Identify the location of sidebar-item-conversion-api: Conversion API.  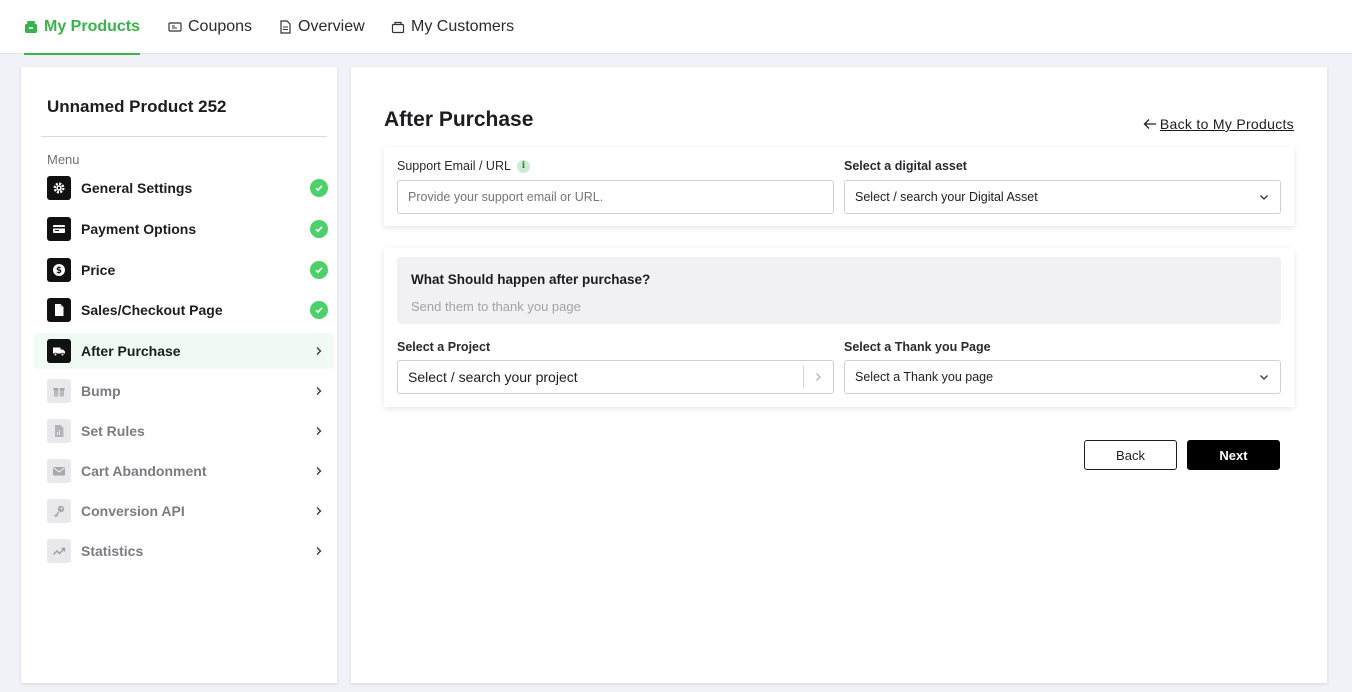
(184, 511).